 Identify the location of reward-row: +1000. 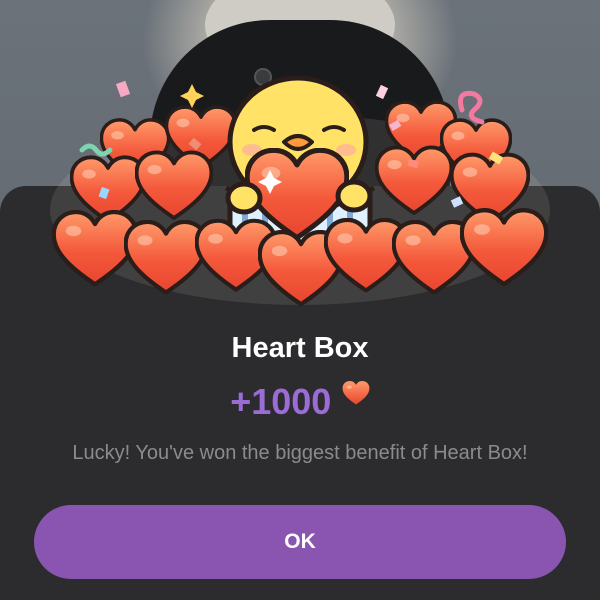
(300, 402).